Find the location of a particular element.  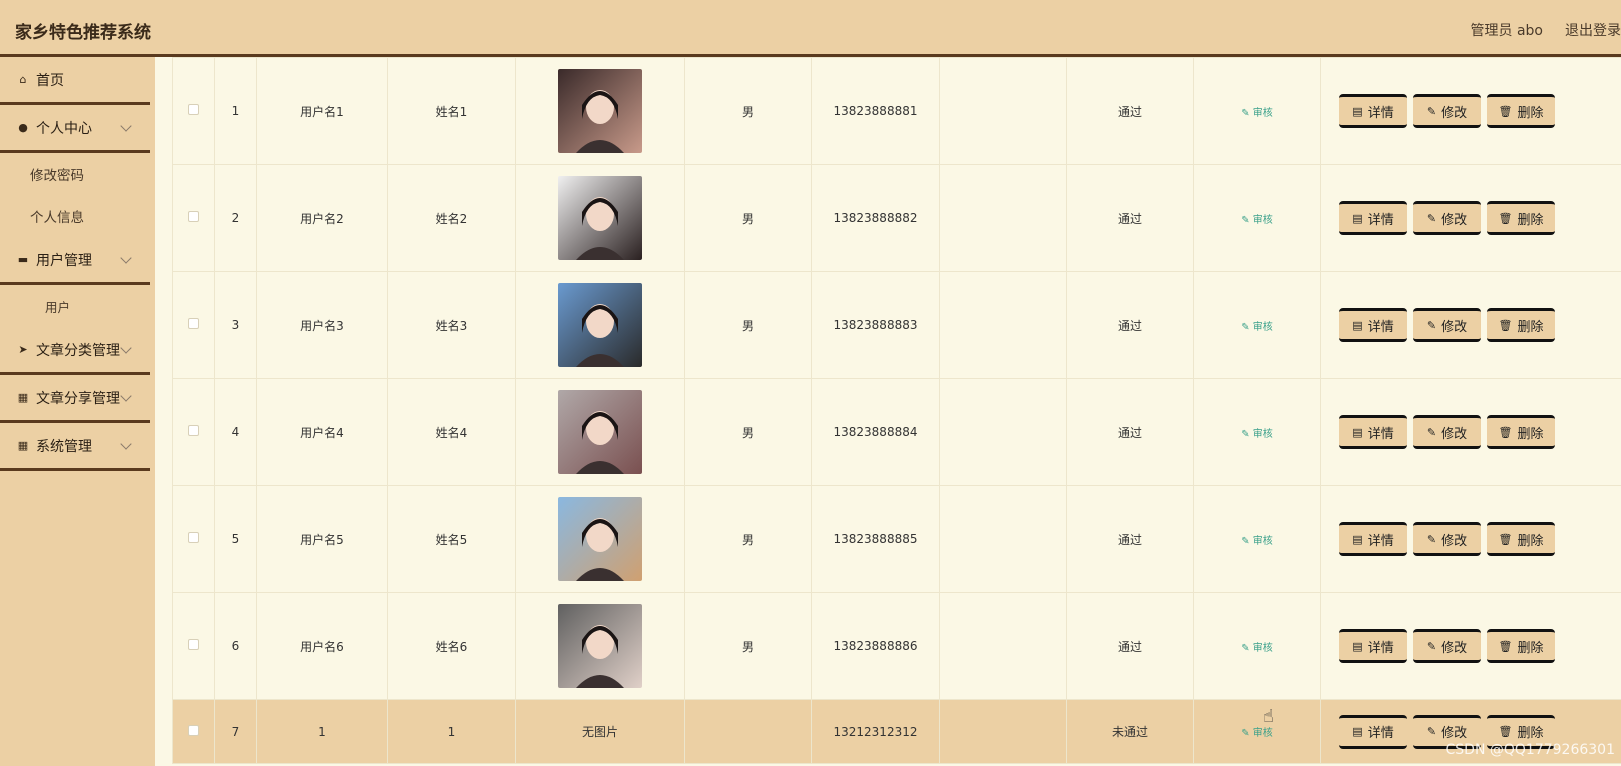

logout-link: 退出登录 is located at coordinates (1593, 30).